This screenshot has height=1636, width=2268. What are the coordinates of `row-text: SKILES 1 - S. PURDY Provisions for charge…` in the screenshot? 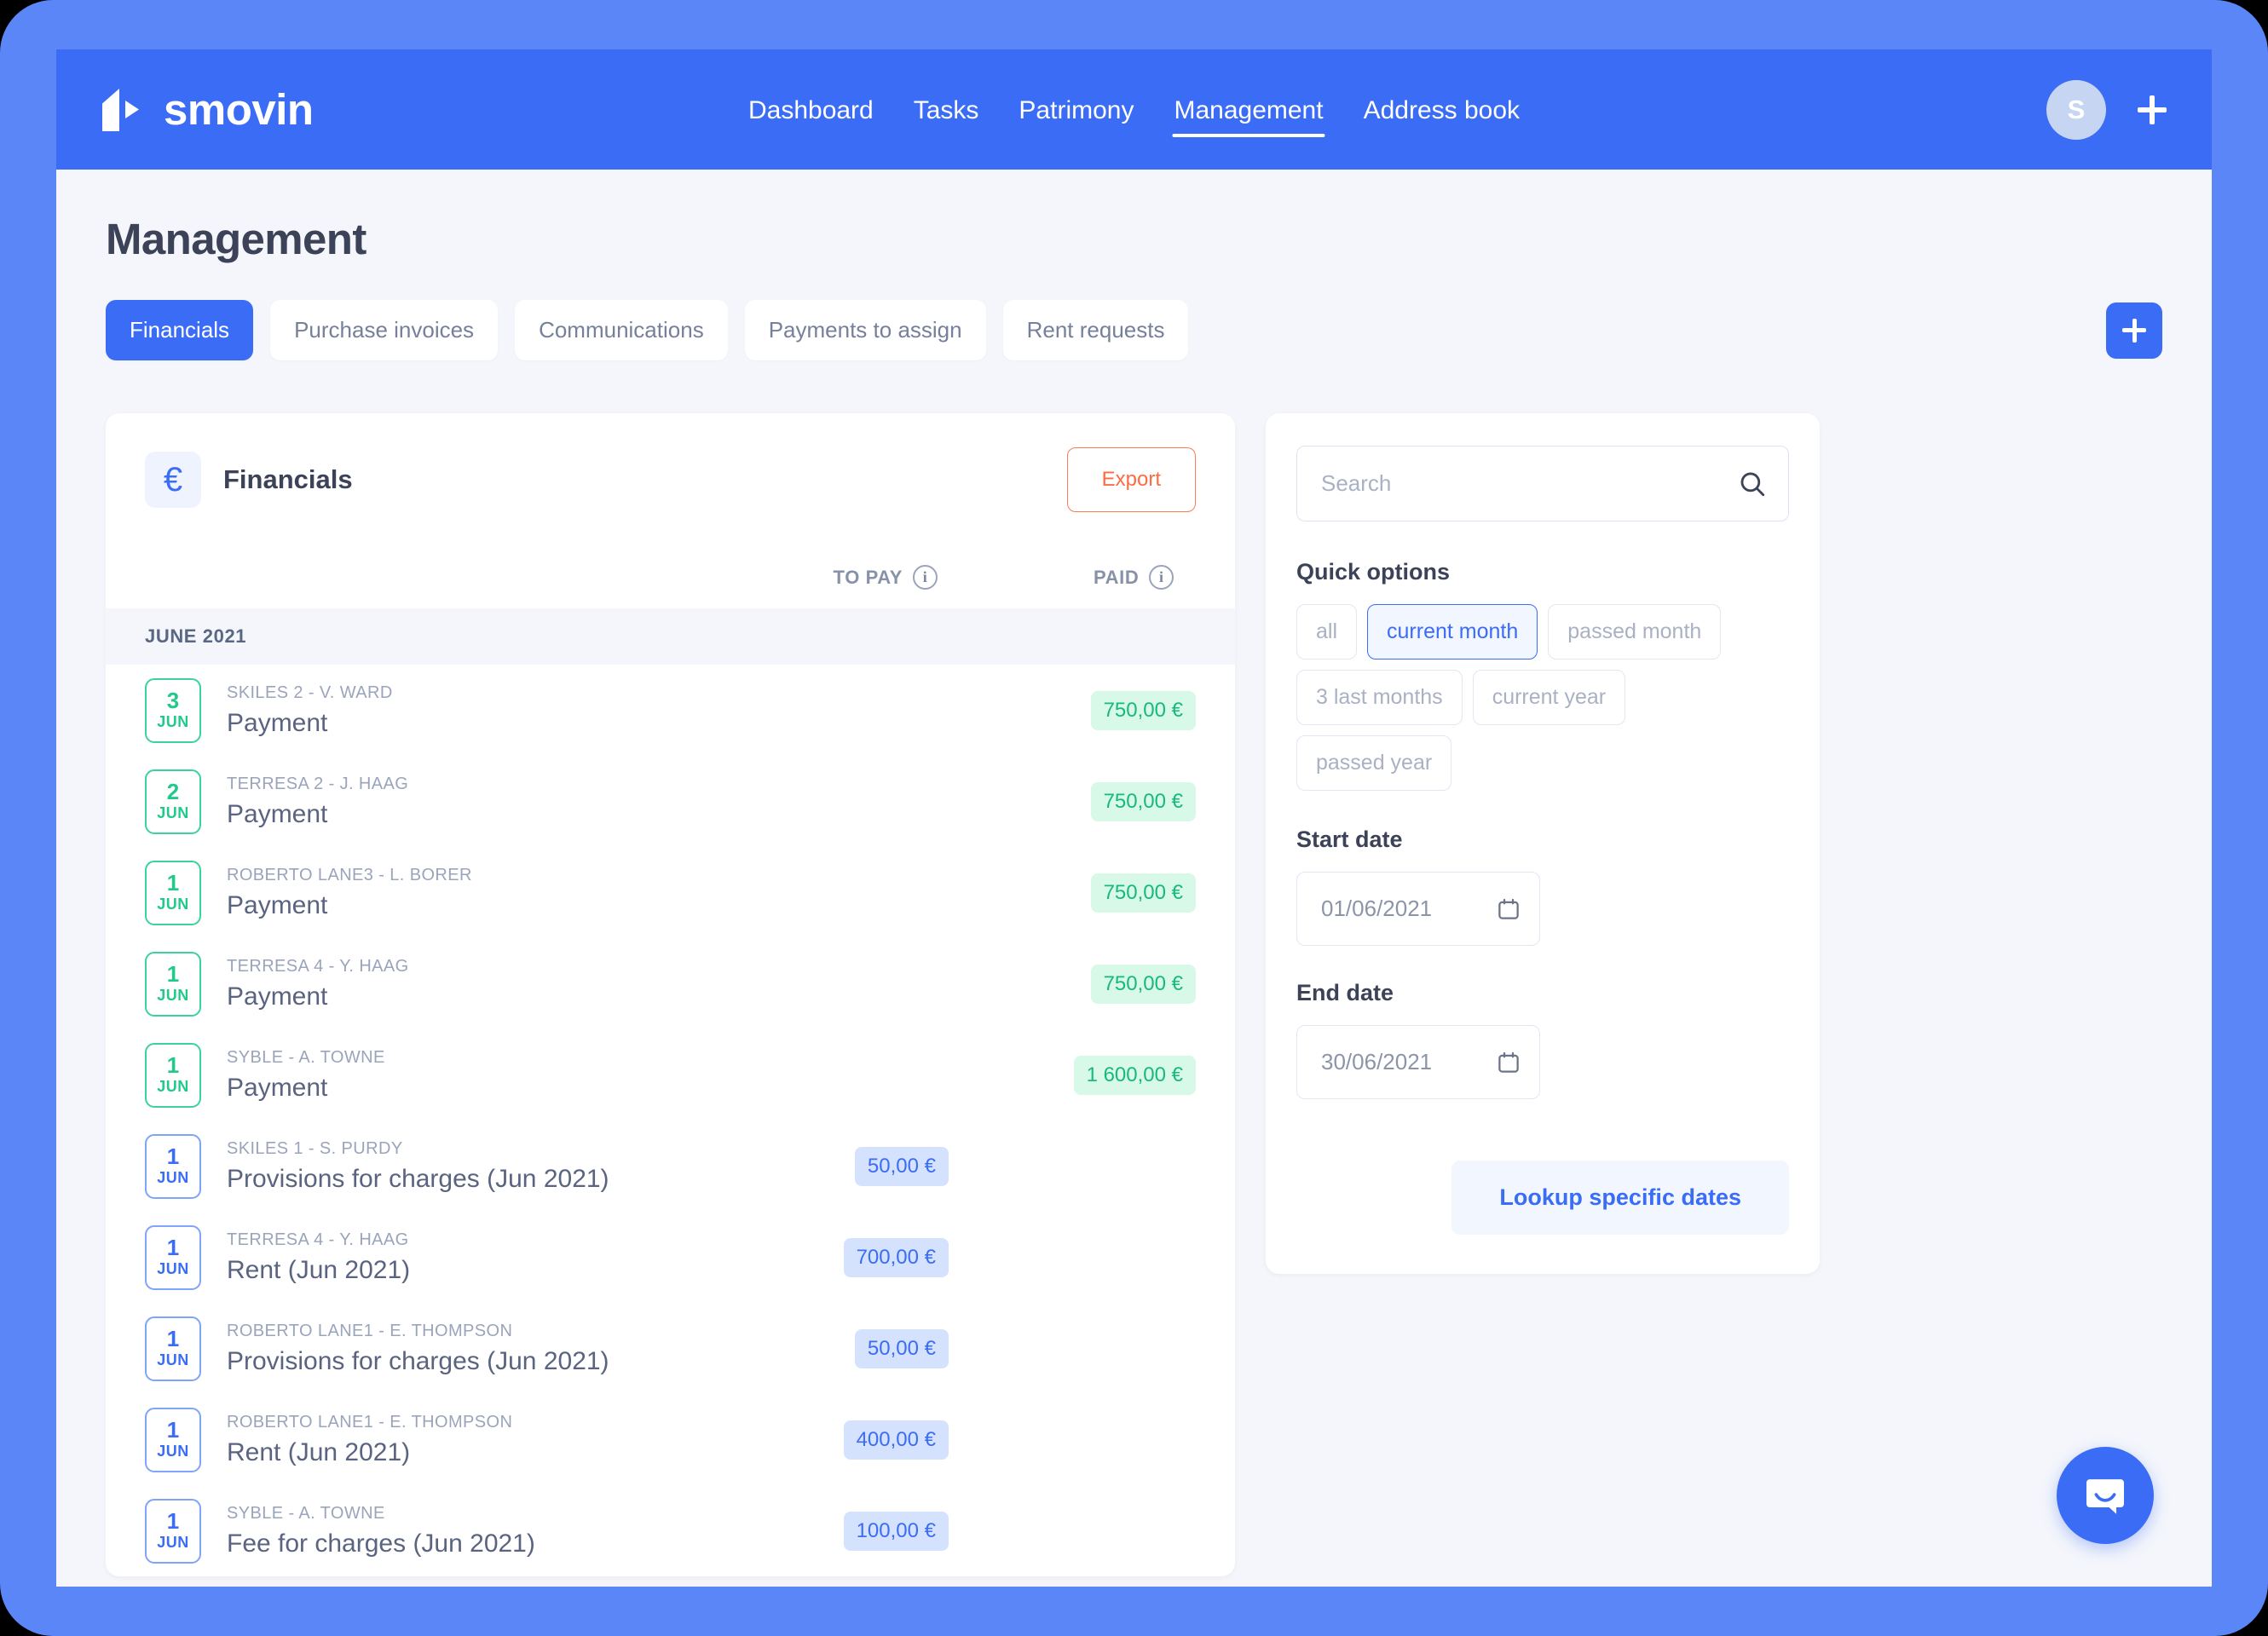 It's located at (418, 1167).